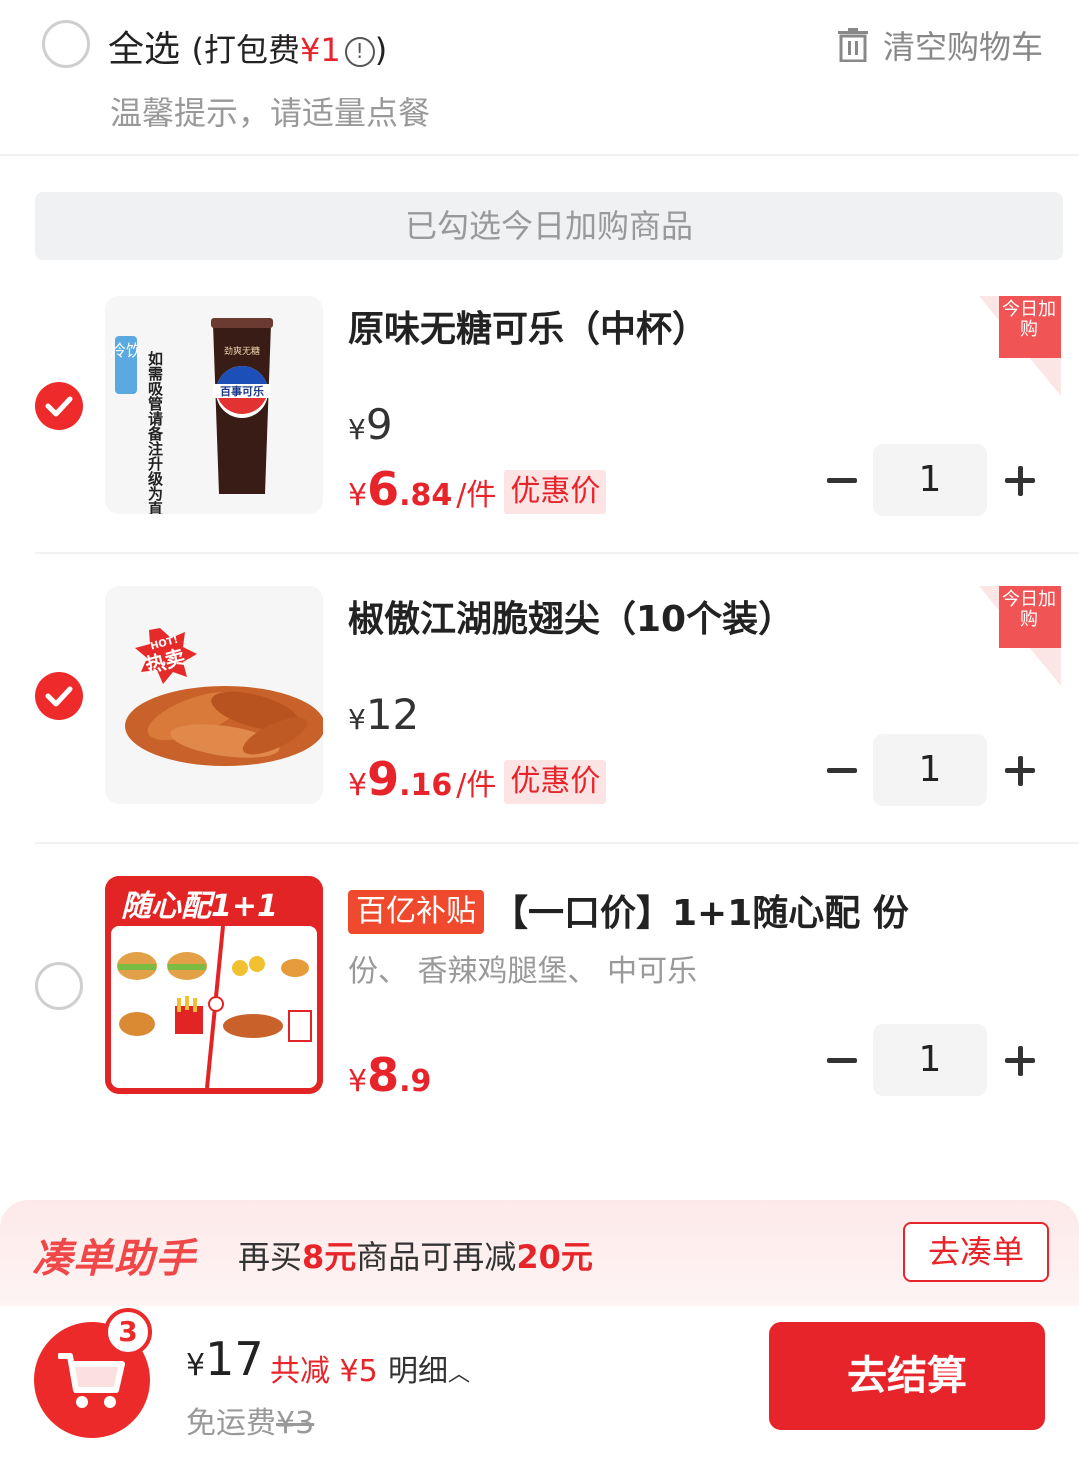  I want to click on item-price: ¥8.9, so click(390, 1075).